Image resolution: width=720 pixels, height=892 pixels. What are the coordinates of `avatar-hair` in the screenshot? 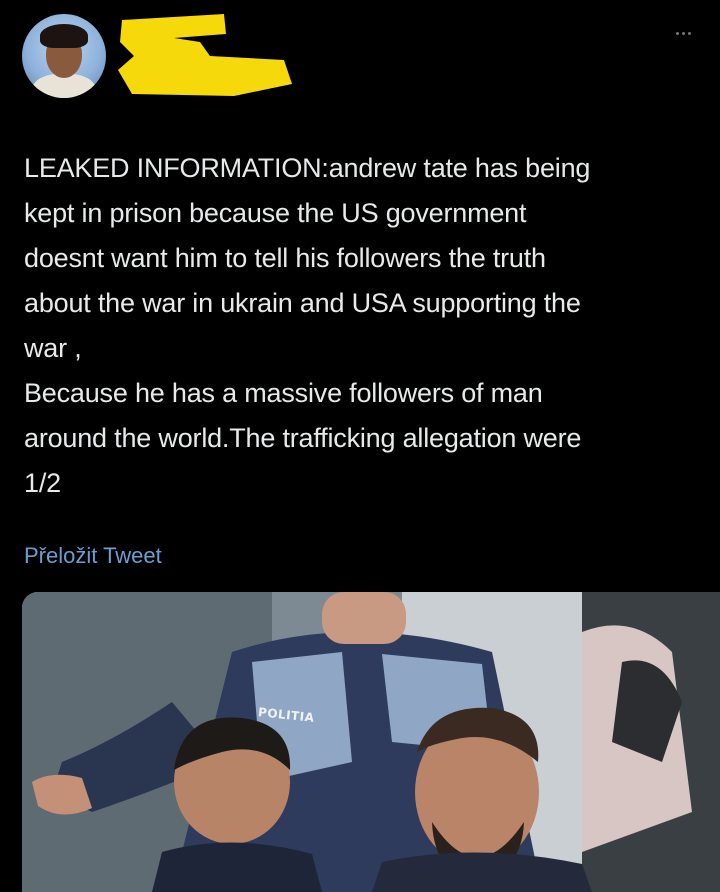 It's located at (64, 36).